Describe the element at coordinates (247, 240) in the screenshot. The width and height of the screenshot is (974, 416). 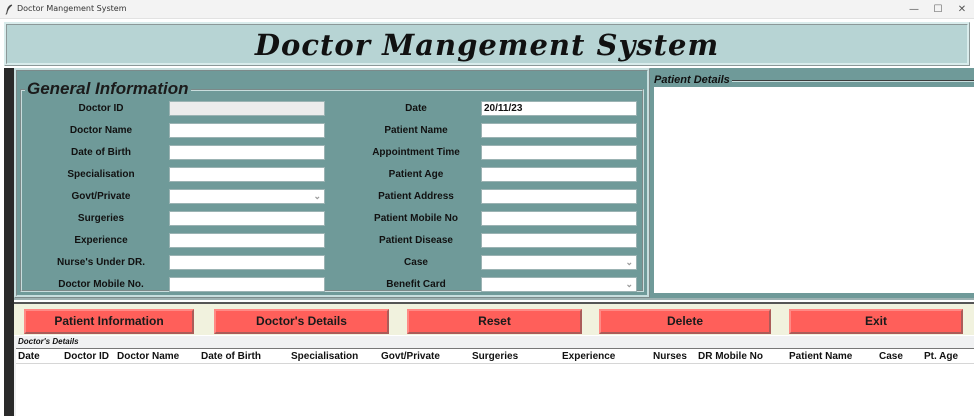
I see `experience-field` at that location.